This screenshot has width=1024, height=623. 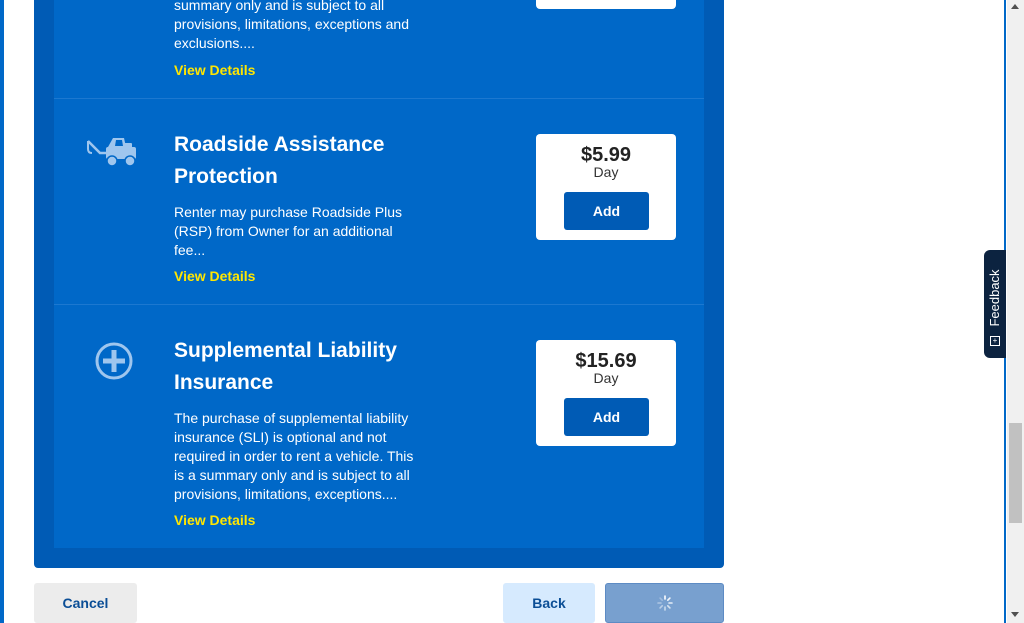 I want to click on continue-button, so click(x=664, y=603).